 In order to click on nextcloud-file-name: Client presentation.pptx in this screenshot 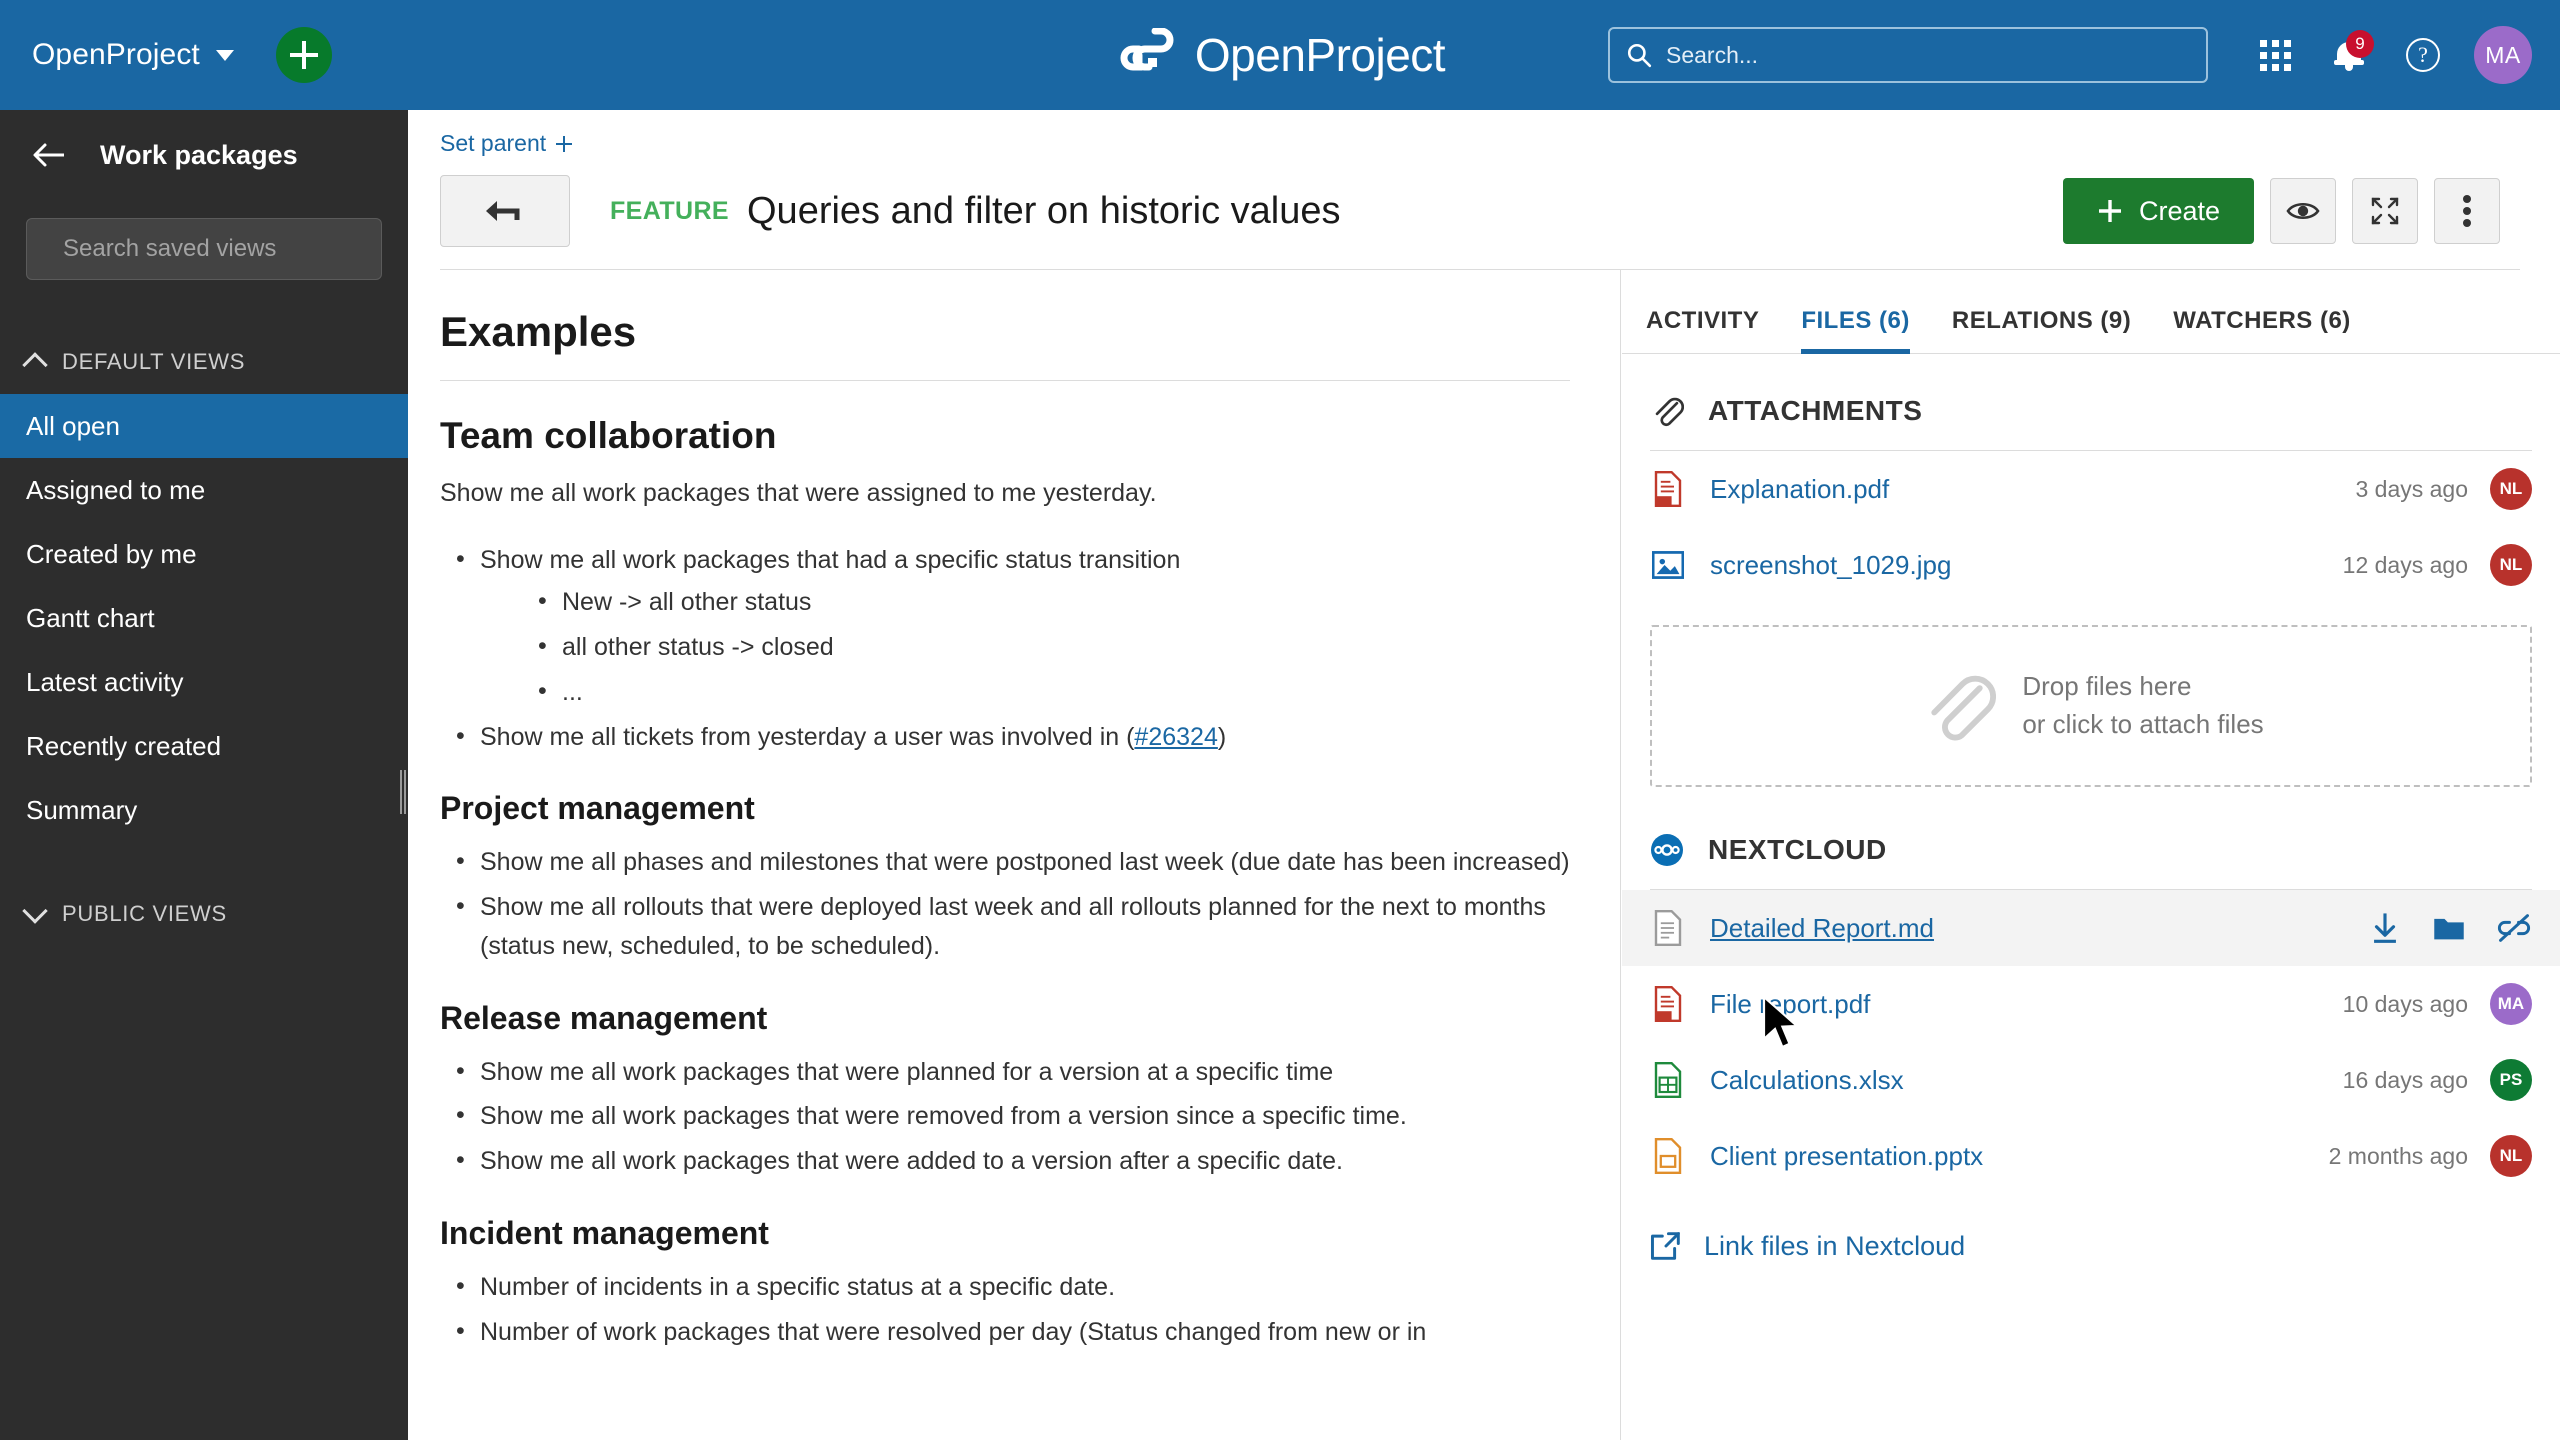, I will do `click(1846, 1156)`.